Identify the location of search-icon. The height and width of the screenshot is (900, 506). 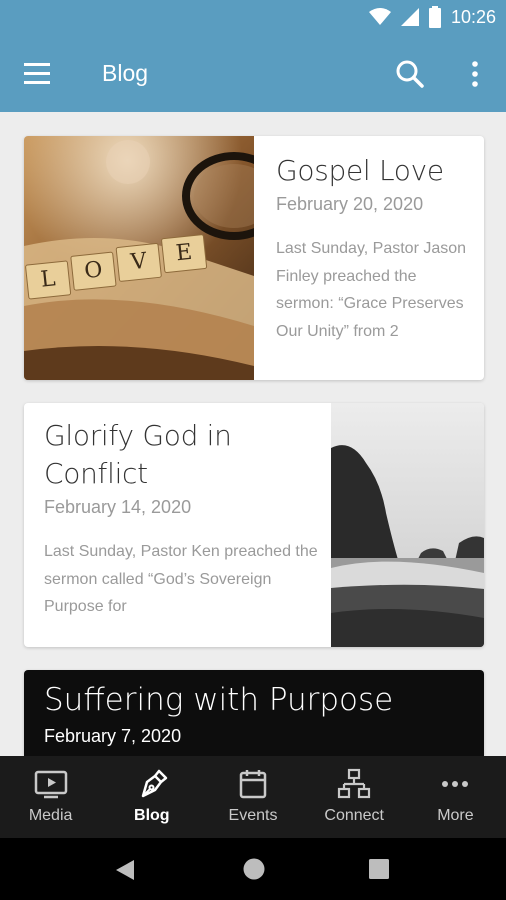
(410, 74).